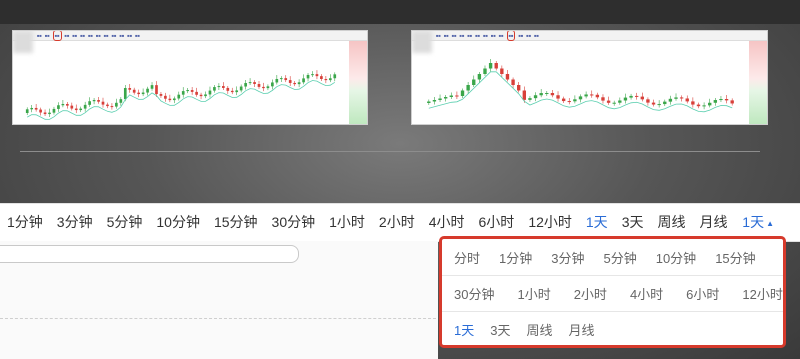 The image size is (800, 359). What do you see at coordinates (236, 222) in the screenshot?
I see `tab-15min: 15分钟` at bounding box center [236, 222].